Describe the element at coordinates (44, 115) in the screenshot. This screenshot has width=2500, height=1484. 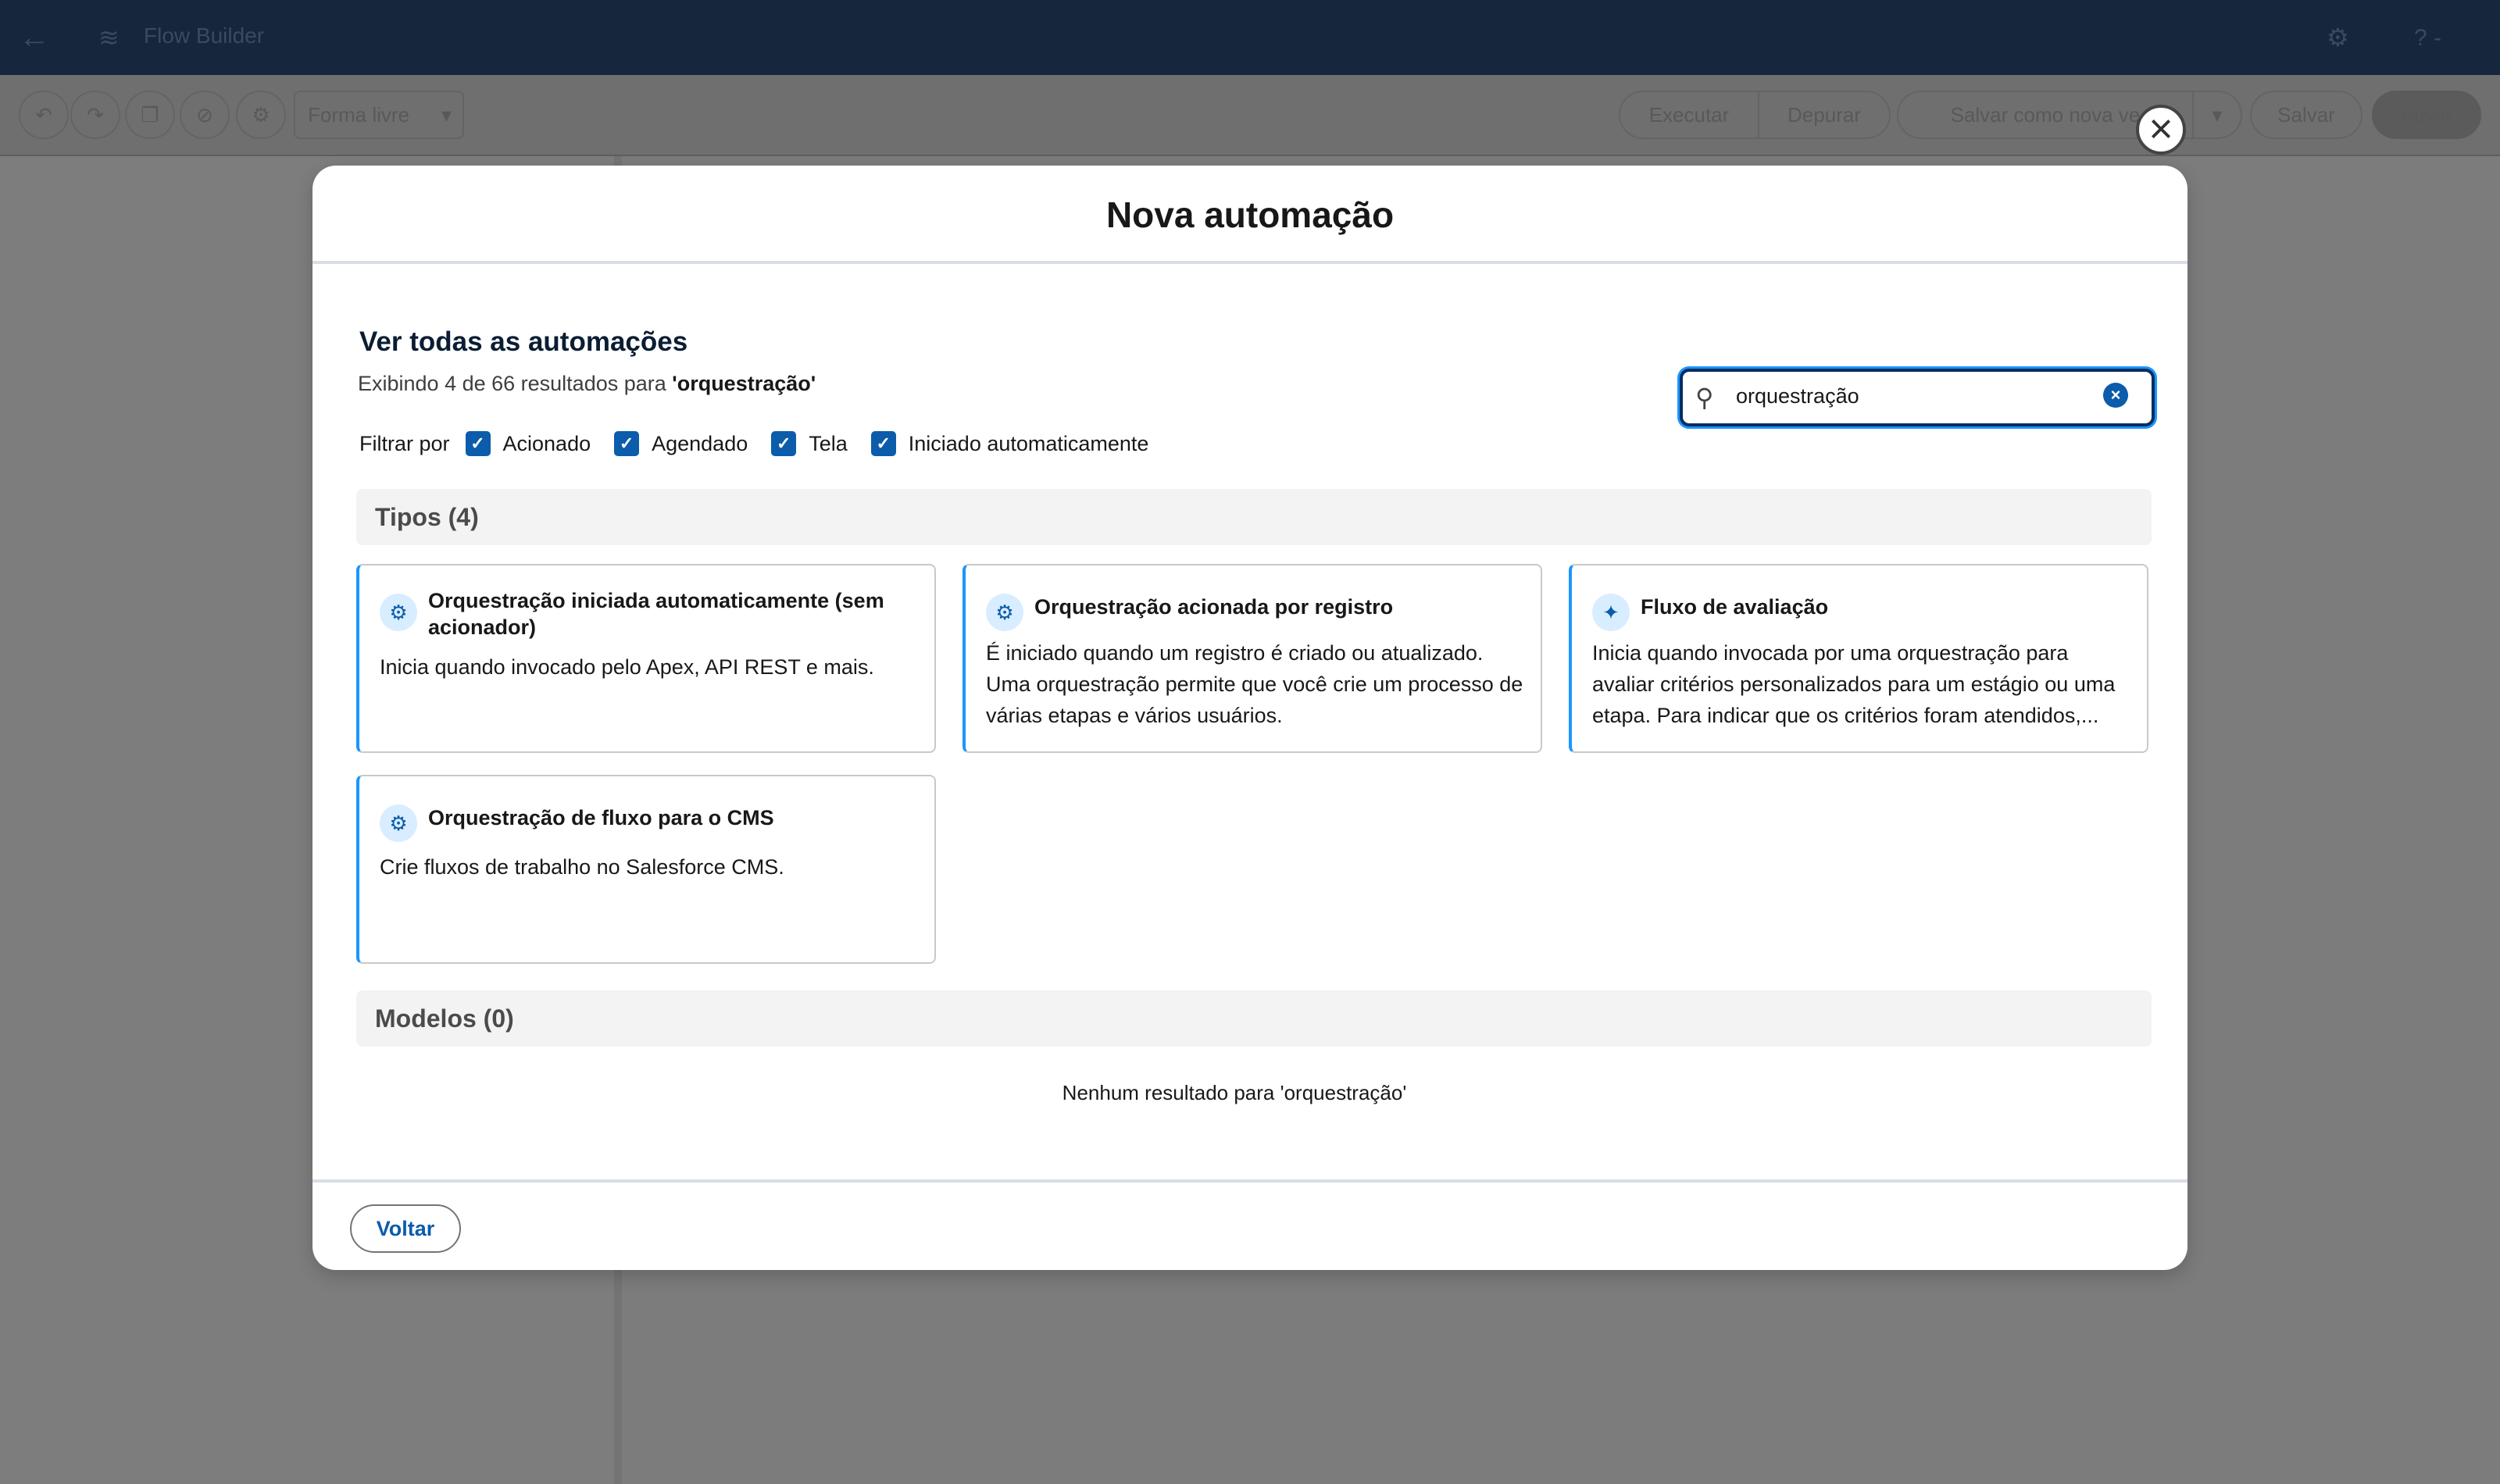
I see `undo-button: ↶` at that location.